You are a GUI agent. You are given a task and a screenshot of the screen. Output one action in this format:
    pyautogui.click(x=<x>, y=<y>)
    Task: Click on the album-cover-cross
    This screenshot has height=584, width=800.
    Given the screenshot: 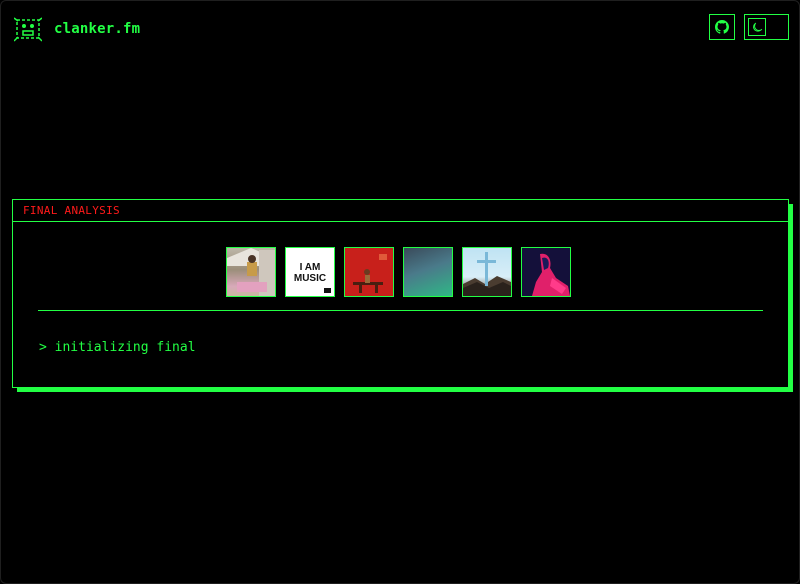 What is the action you would take?
    pyautogui.click(x=487, y=272)
    